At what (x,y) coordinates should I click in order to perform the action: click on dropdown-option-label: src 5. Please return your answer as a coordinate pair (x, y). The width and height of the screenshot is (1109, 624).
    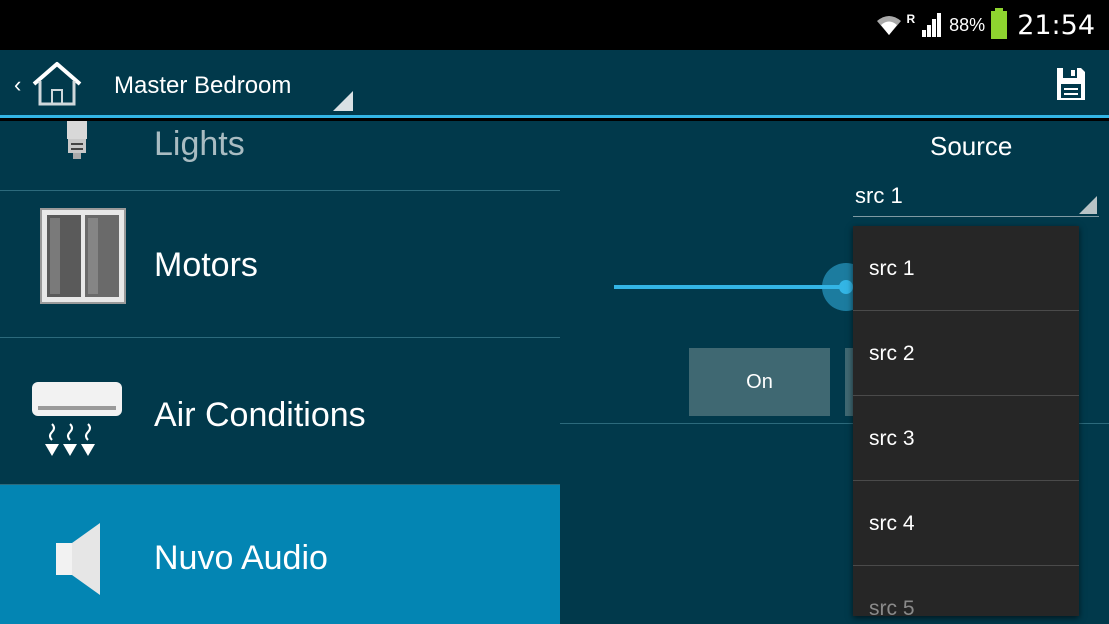
    Looking at the image, I should click on (892, 606).